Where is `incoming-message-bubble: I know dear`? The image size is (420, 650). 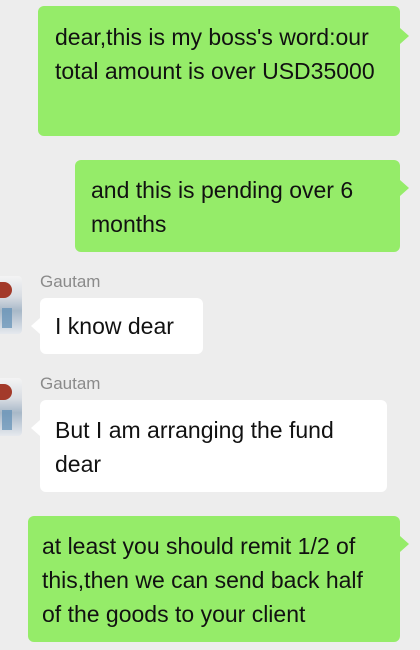 incoming-message-bubble: I know dear is located at coordinates (121, 326).